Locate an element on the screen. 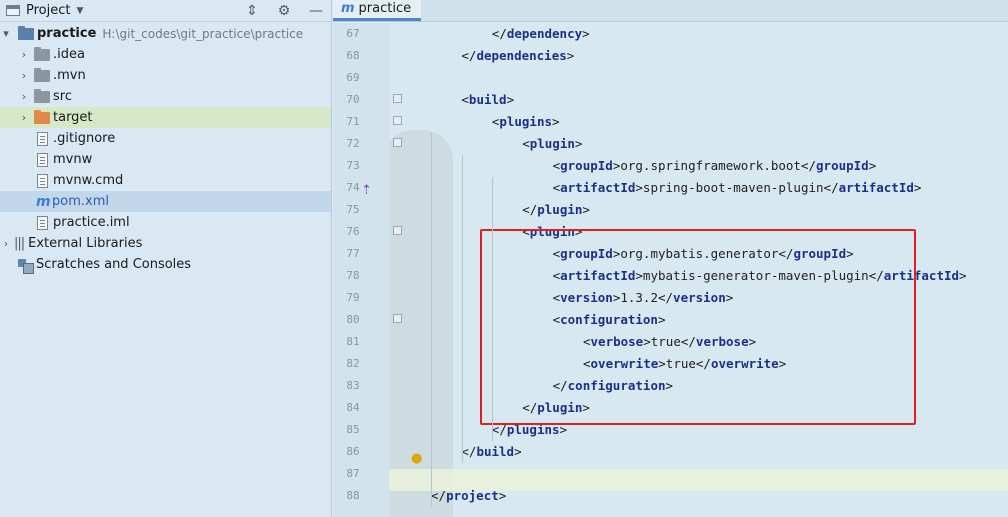 The width and height of the screenshot is (1008, 517). lightbulb-icon: ● is located at coordinates (416, 458).